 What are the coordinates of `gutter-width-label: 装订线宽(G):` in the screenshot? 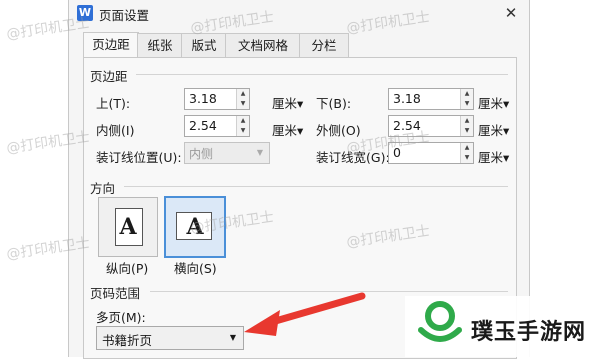 It's located at (353, 157).